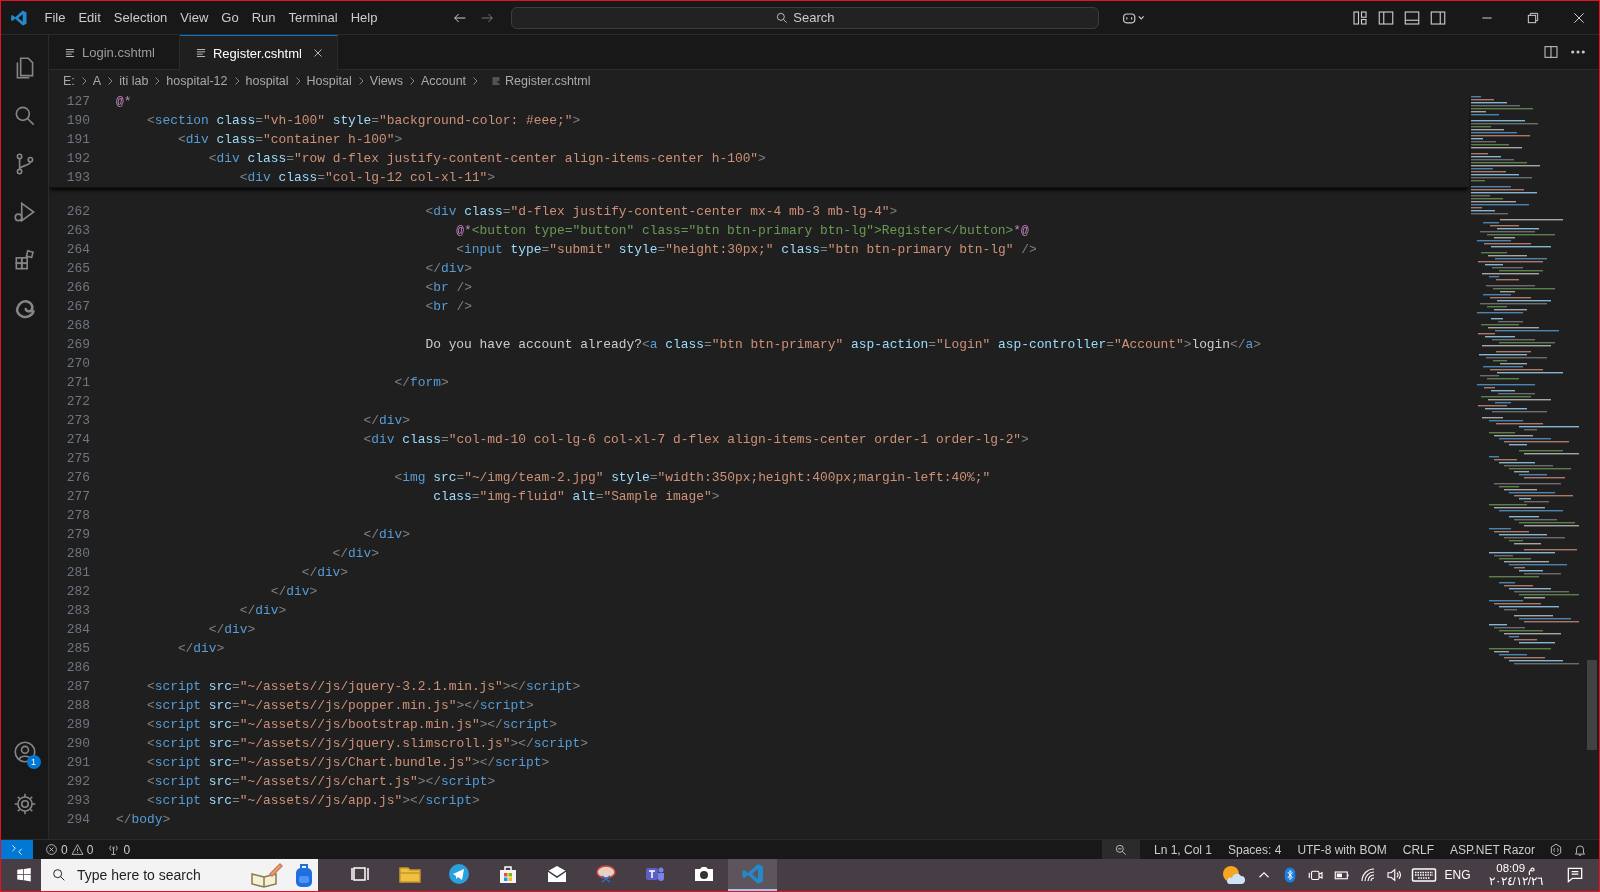  I want to click on notification-badge: 1, so click(33, 762).